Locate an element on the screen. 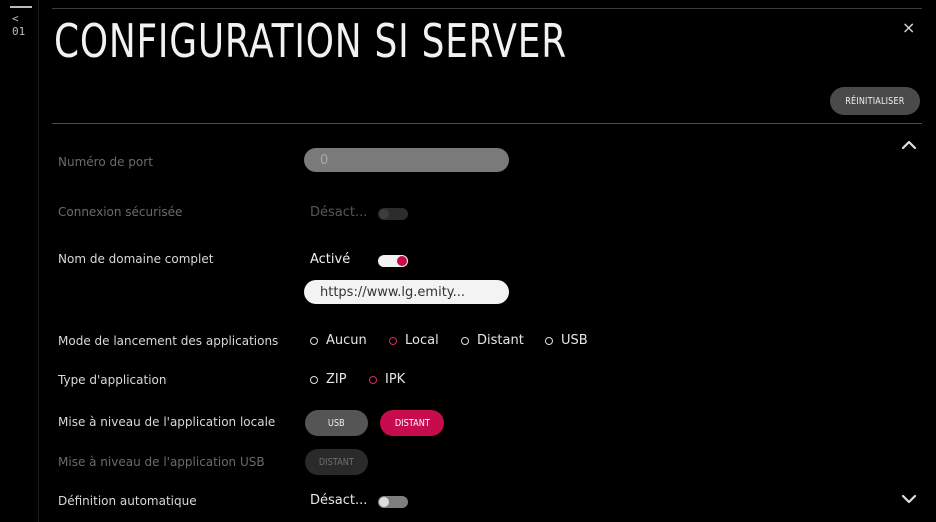 The height and width of the screenshot is (522, 936). back-button: < 01 is located at coordinates (22, 22).